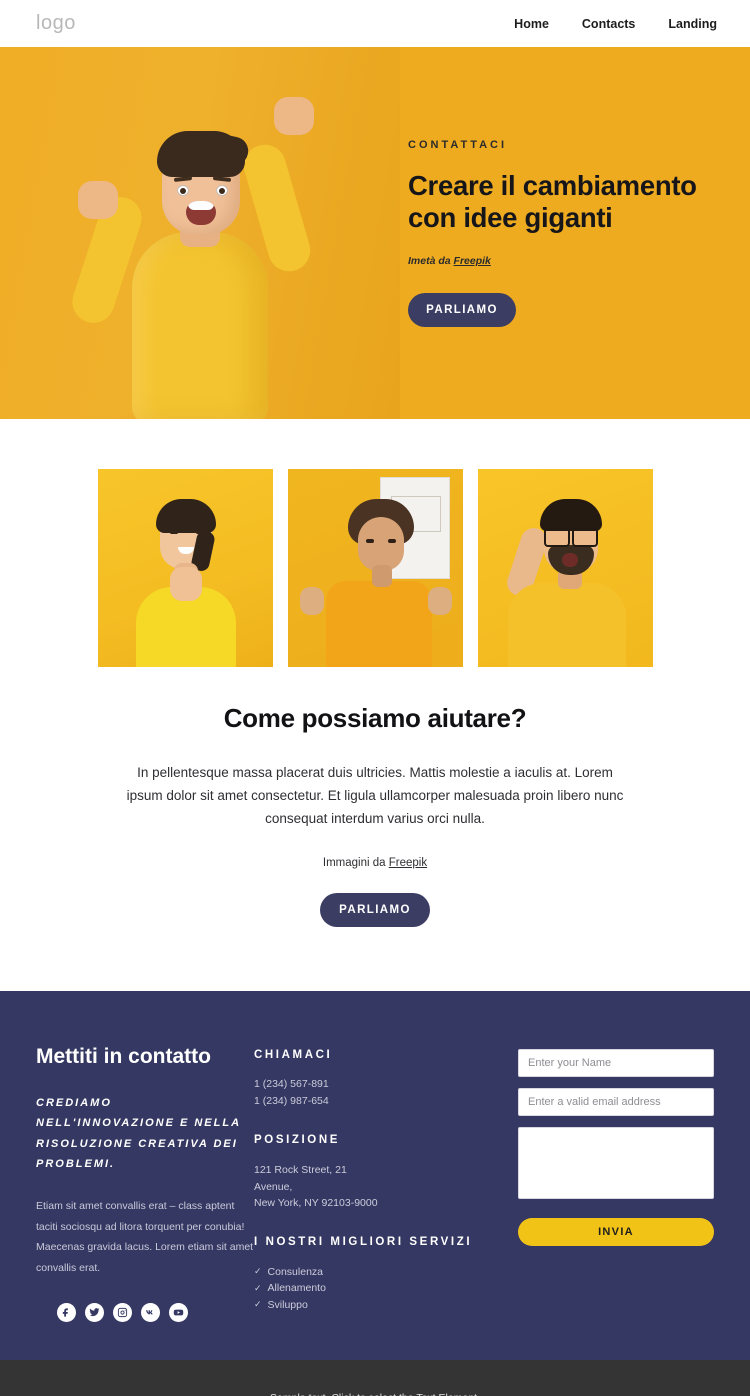 Image resolution: width=750 pixels, height=1396 pixels. What do you see at coordinates (616, 1162) in the screenshot?
I see `message-textarea` at bounding box center [616, 1162].